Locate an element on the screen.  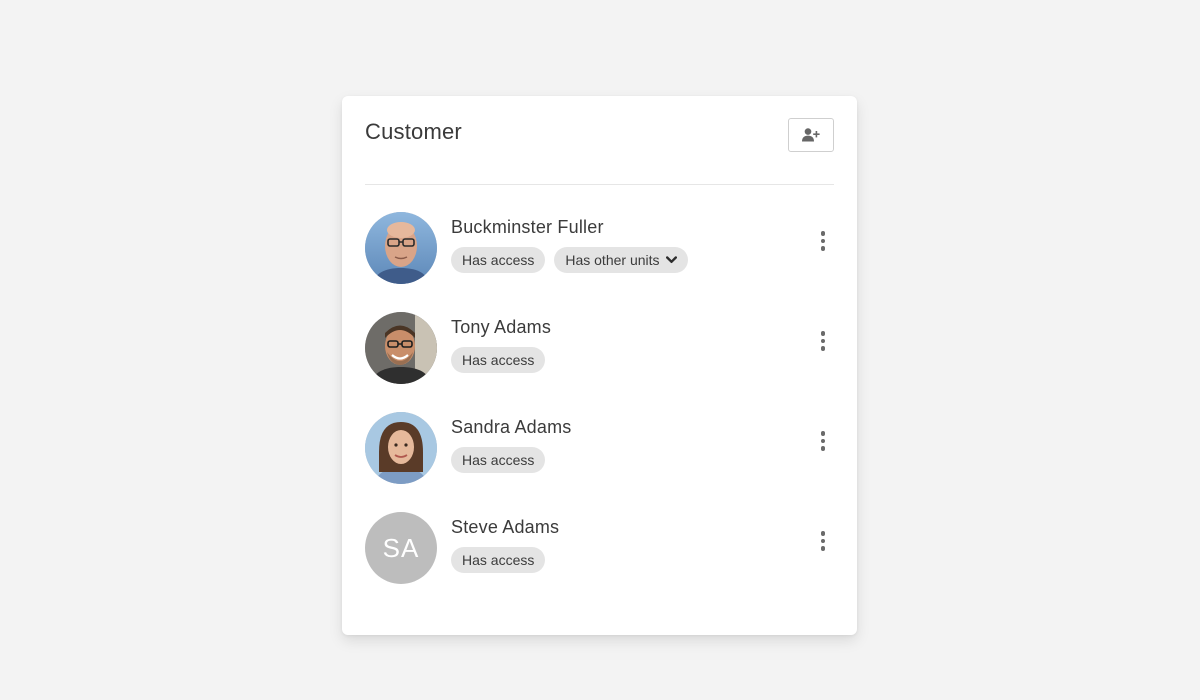
card-title: Customer is located at coordinates (413, 131).